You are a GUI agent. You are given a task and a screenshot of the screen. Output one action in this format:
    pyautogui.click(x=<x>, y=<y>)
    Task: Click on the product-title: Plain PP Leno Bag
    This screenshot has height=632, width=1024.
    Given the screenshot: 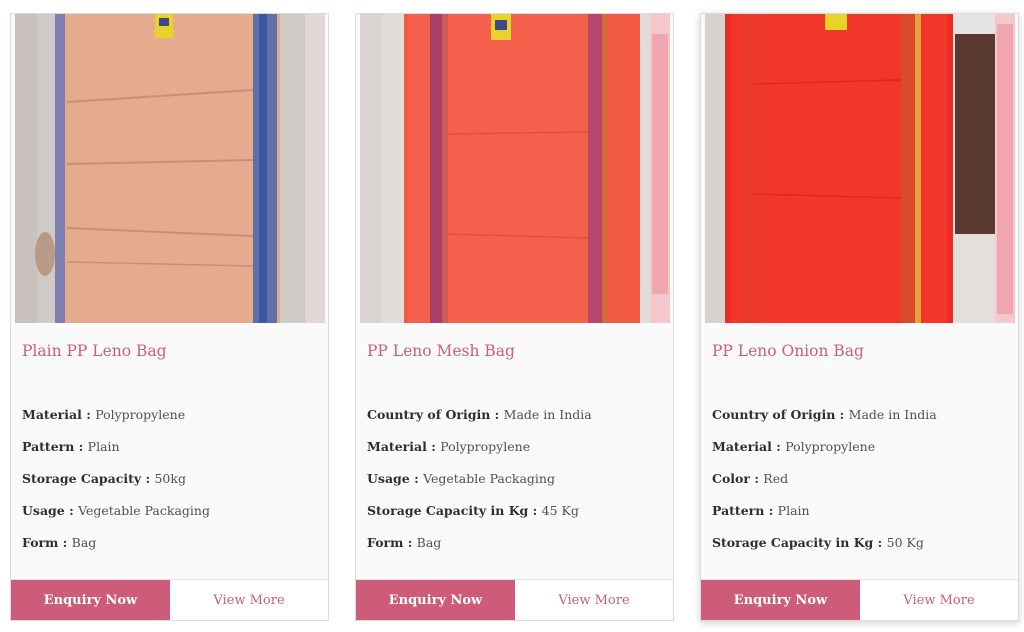 What is the action you would take?
    pyautogui.click(x=94, y=351)
    